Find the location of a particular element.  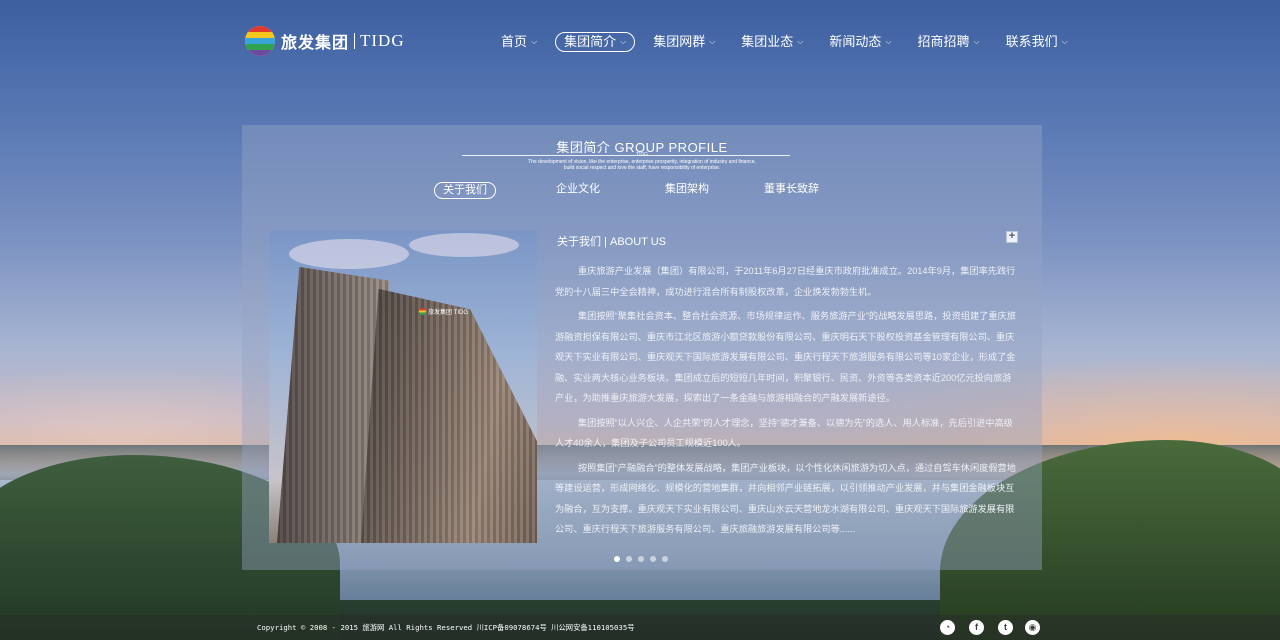

site-logo: 旅发集团 TIDG is located at coordinates (325, 41).